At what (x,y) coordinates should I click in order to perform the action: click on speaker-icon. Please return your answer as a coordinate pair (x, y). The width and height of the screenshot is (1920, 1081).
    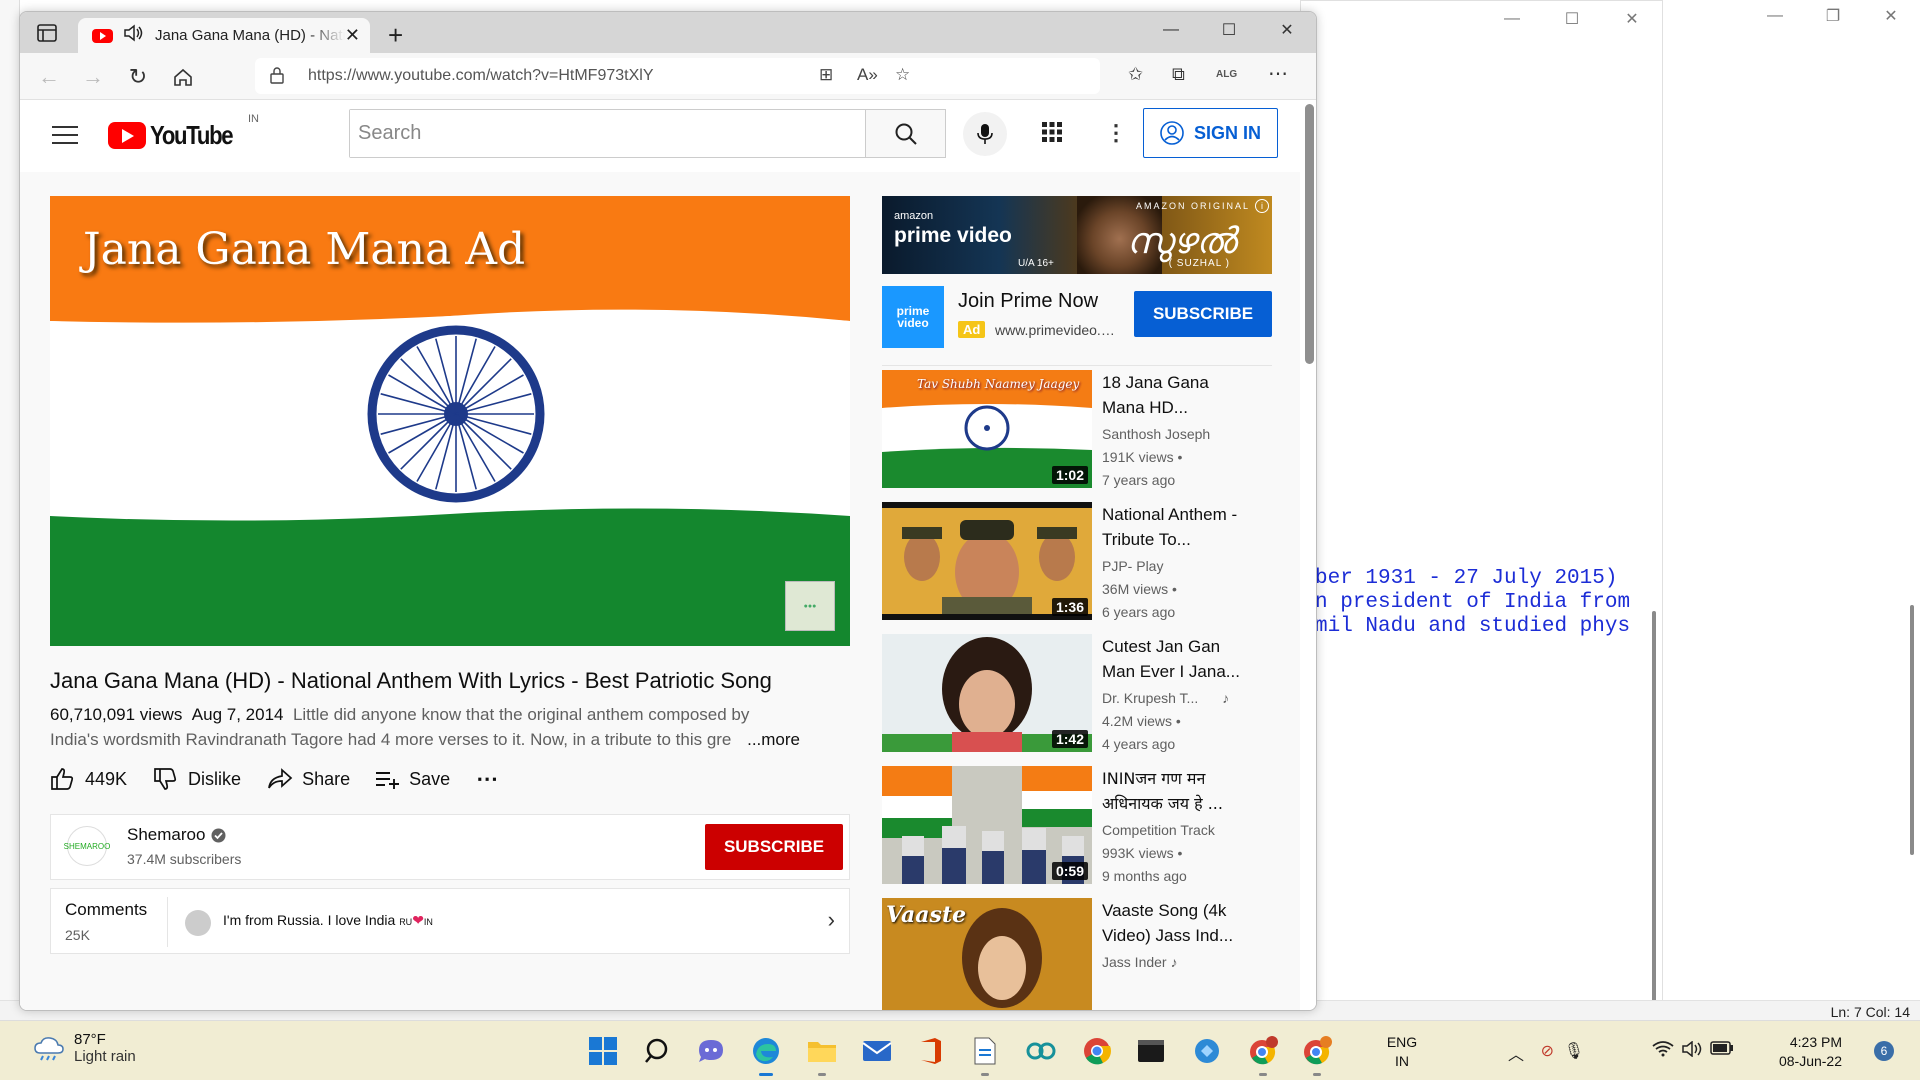
    Looking at the image, I should click on (134, 35).